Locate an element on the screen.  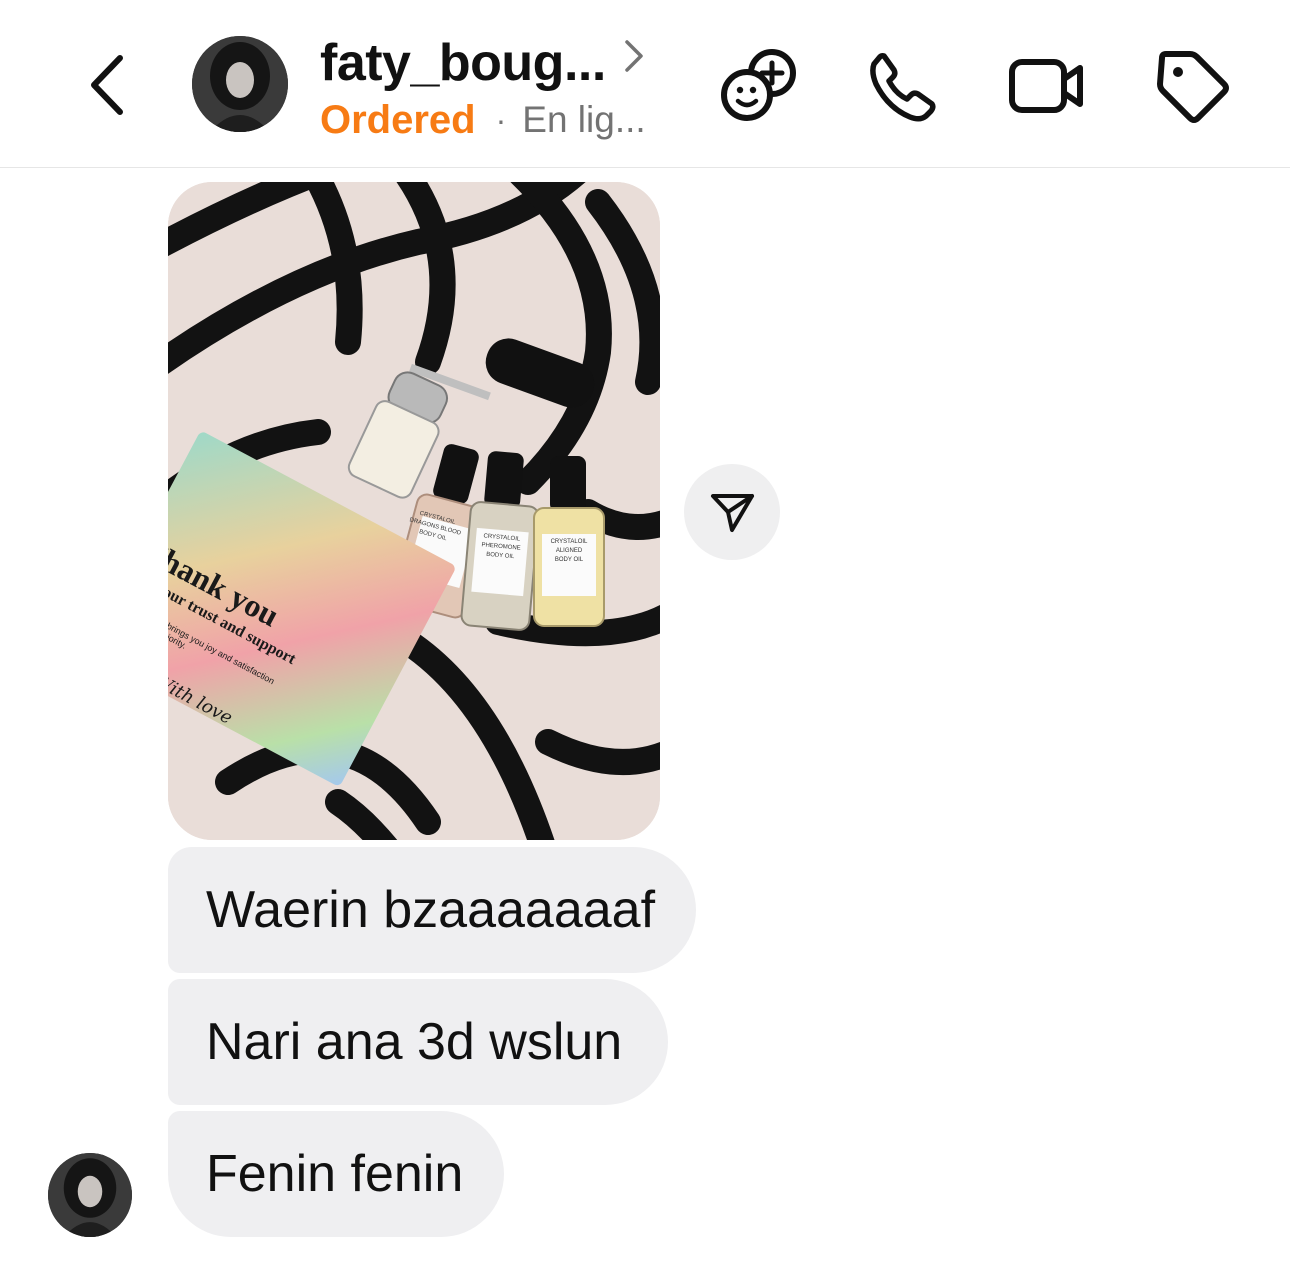
phone-icon is located at coordinates (903, 87).